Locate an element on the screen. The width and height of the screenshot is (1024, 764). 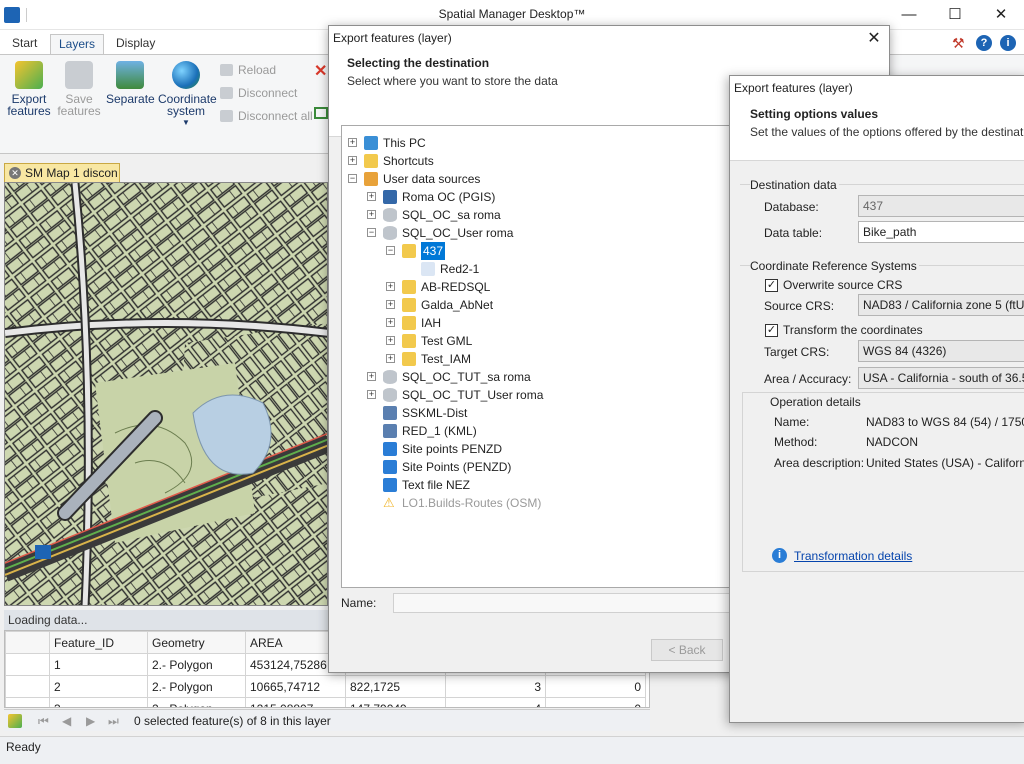
save-features-button: Save features is located at coordinates (79, 89).